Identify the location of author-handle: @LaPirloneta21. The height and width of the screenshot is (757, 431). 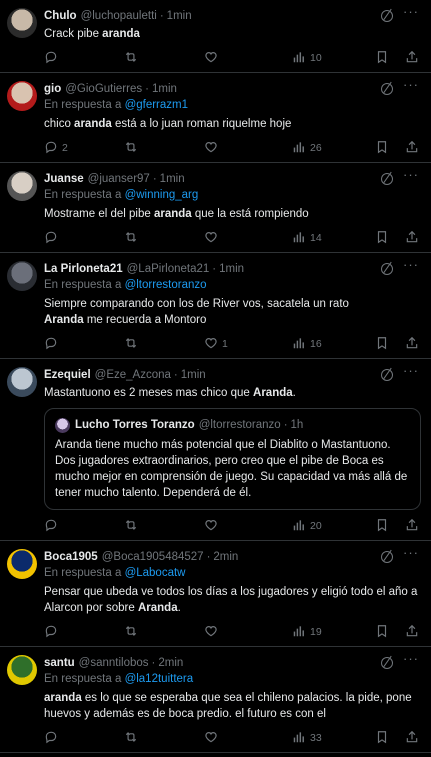
(168, 269).